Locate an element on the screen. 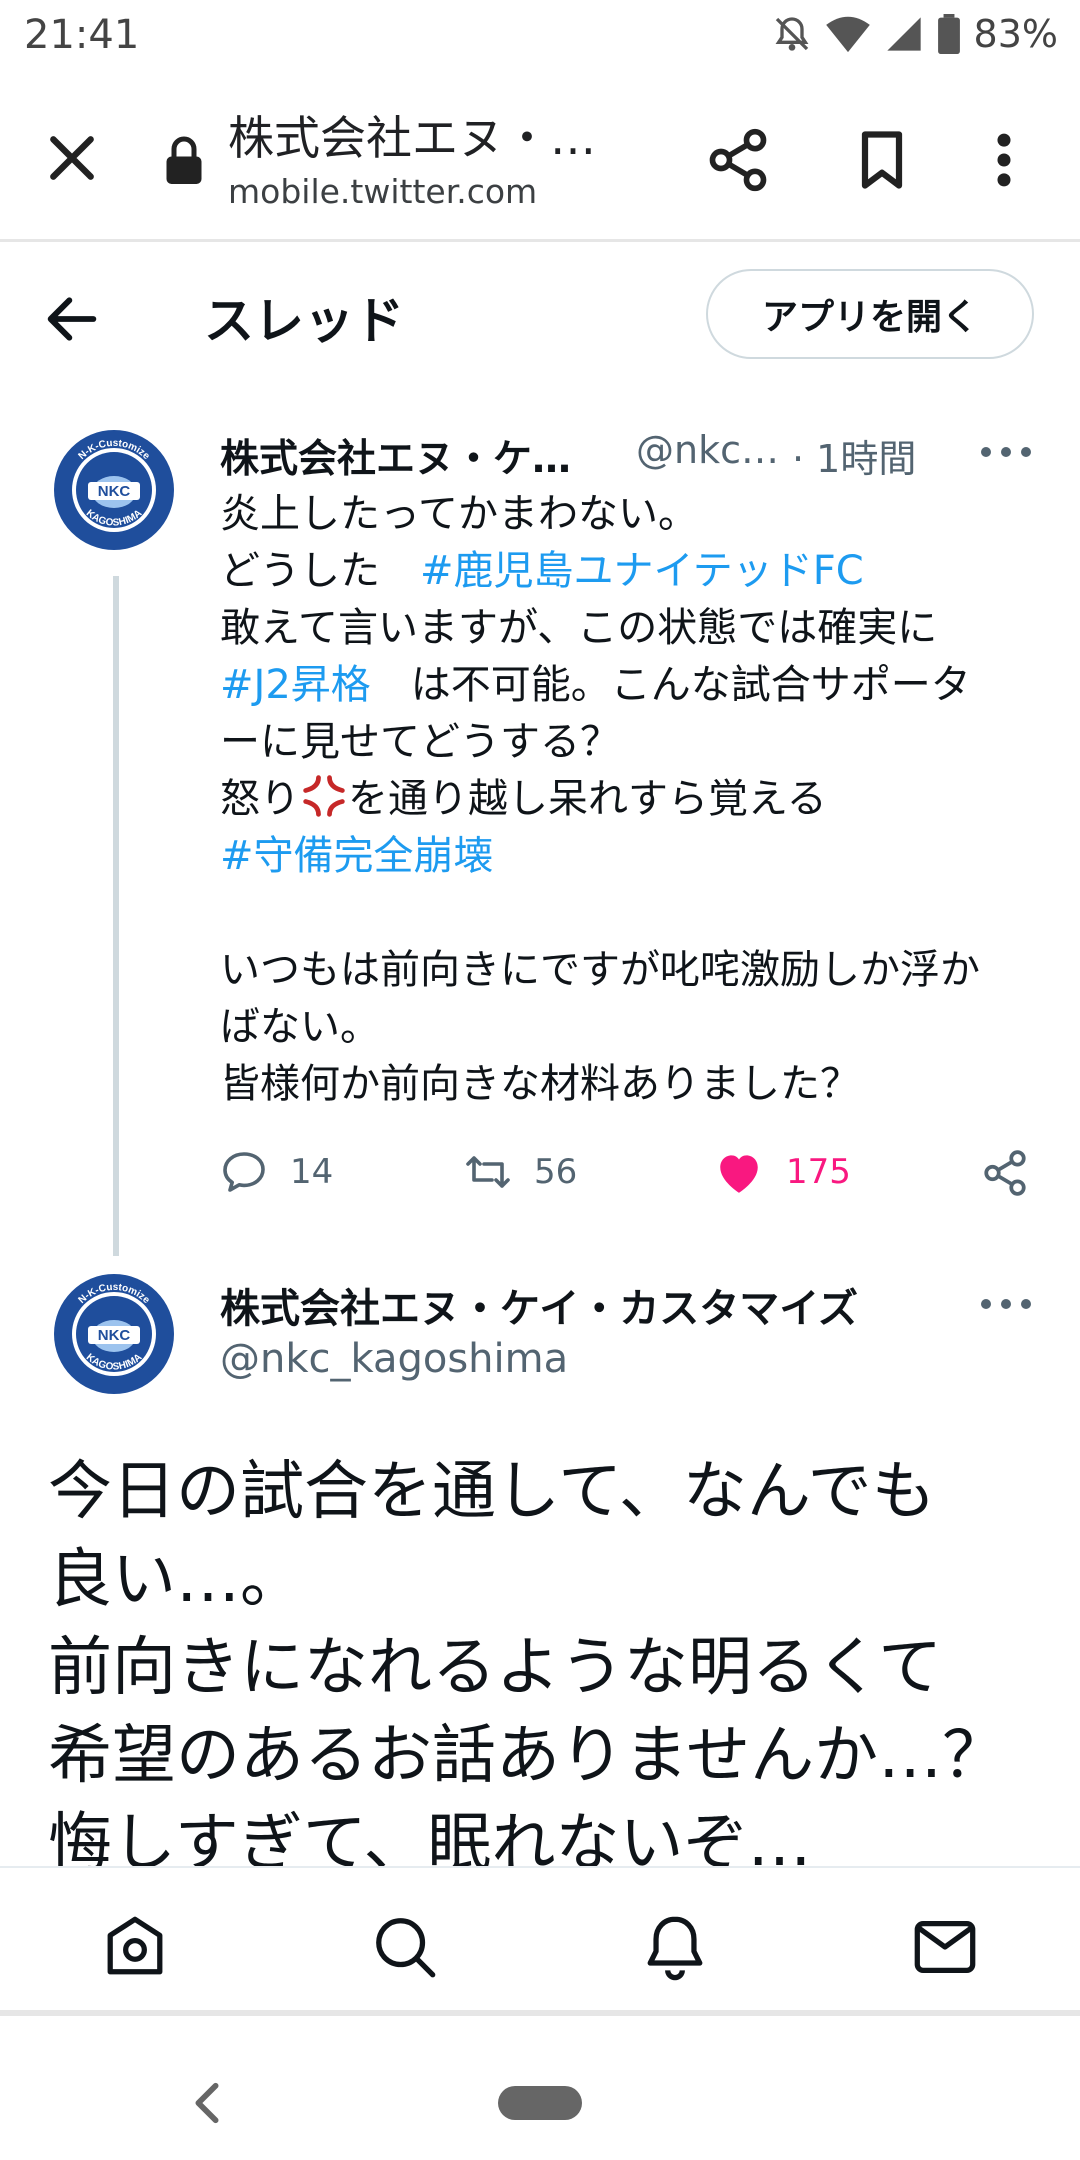  page-url: mobile.twitter.com is located at coordinates (382, 191).